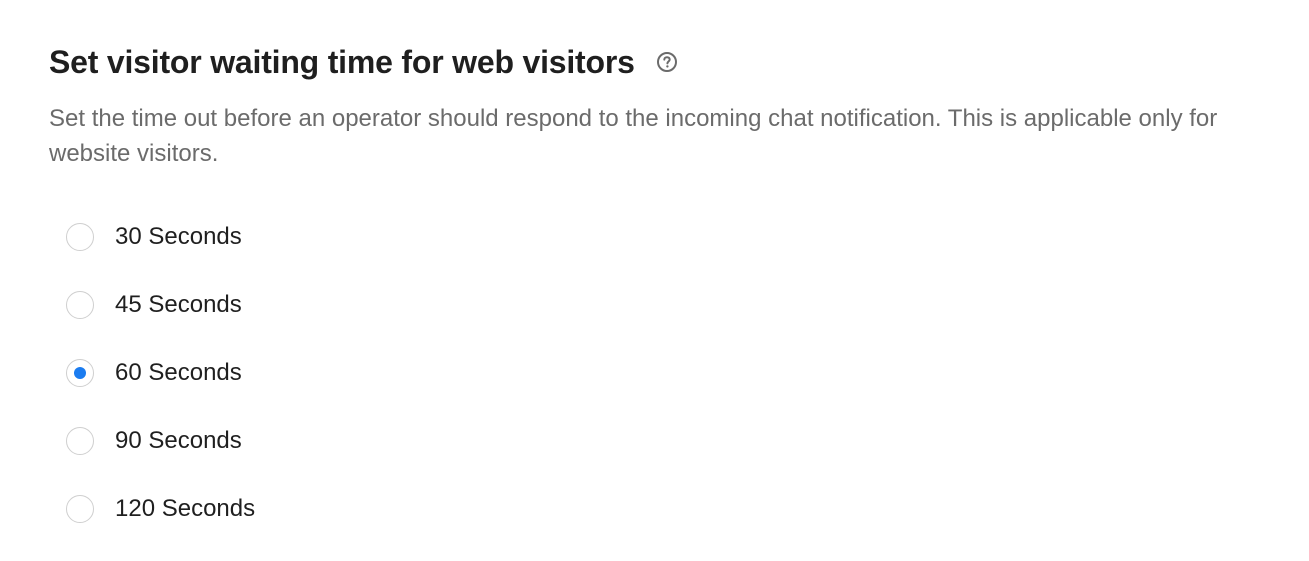 The width and height of the screenshot is (1309, 561). I want to click on radio-option-60-seconds: 60 Seconds, so click(160, 373).